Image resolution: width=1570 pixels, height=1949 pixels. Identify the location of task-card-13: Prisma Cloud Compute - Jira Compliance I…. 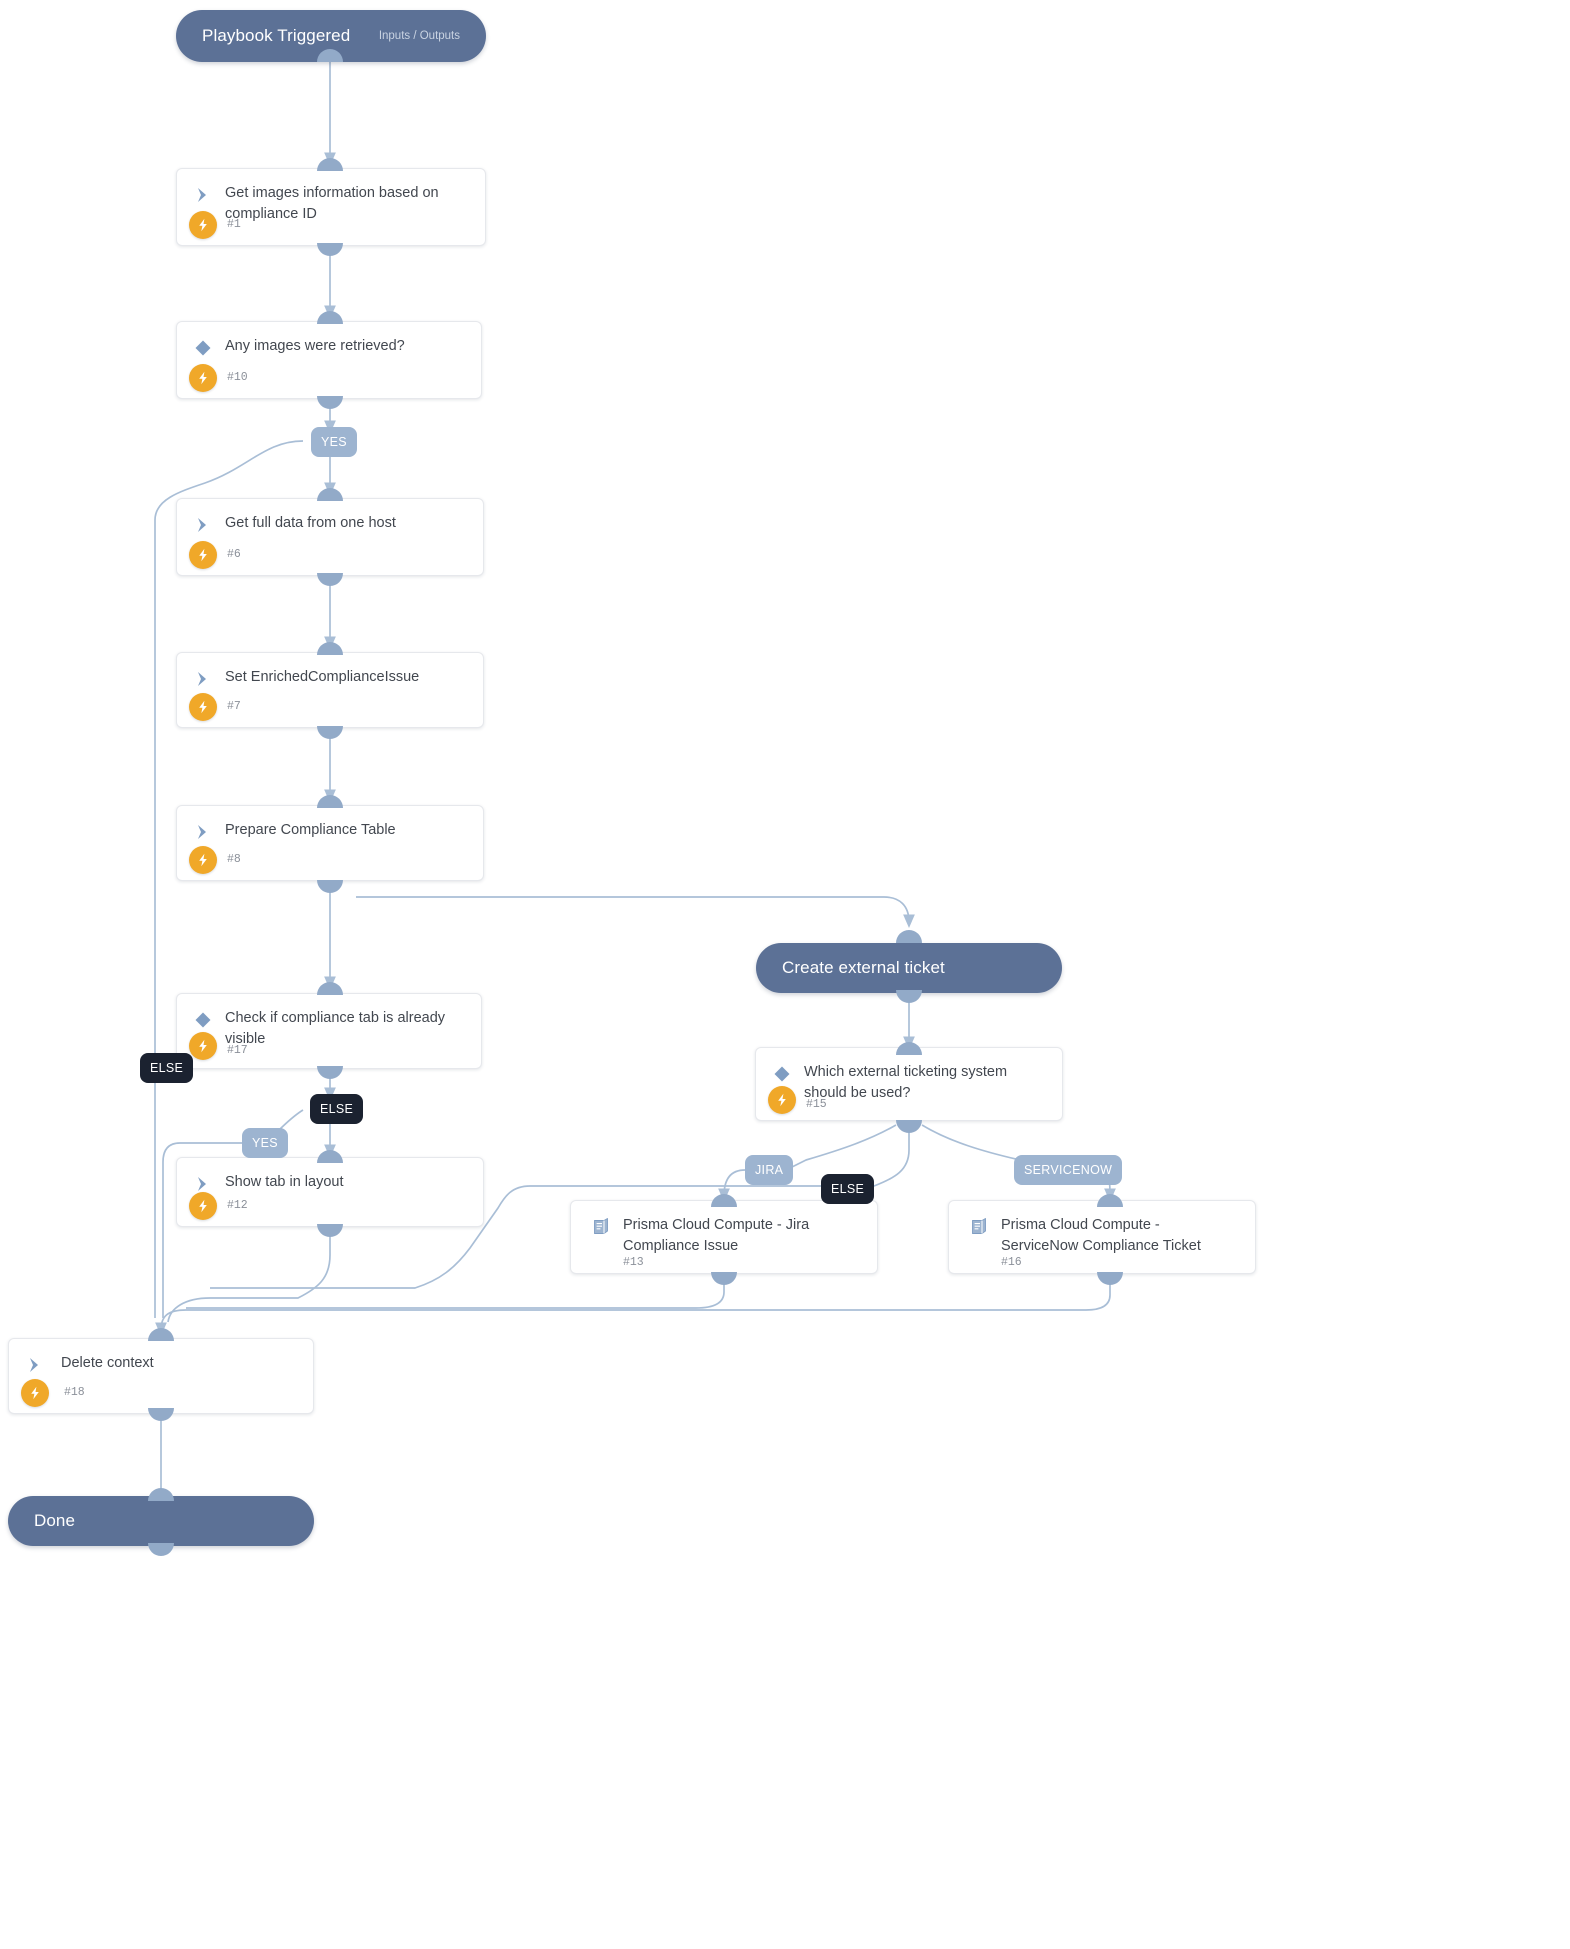
(724, 1237).